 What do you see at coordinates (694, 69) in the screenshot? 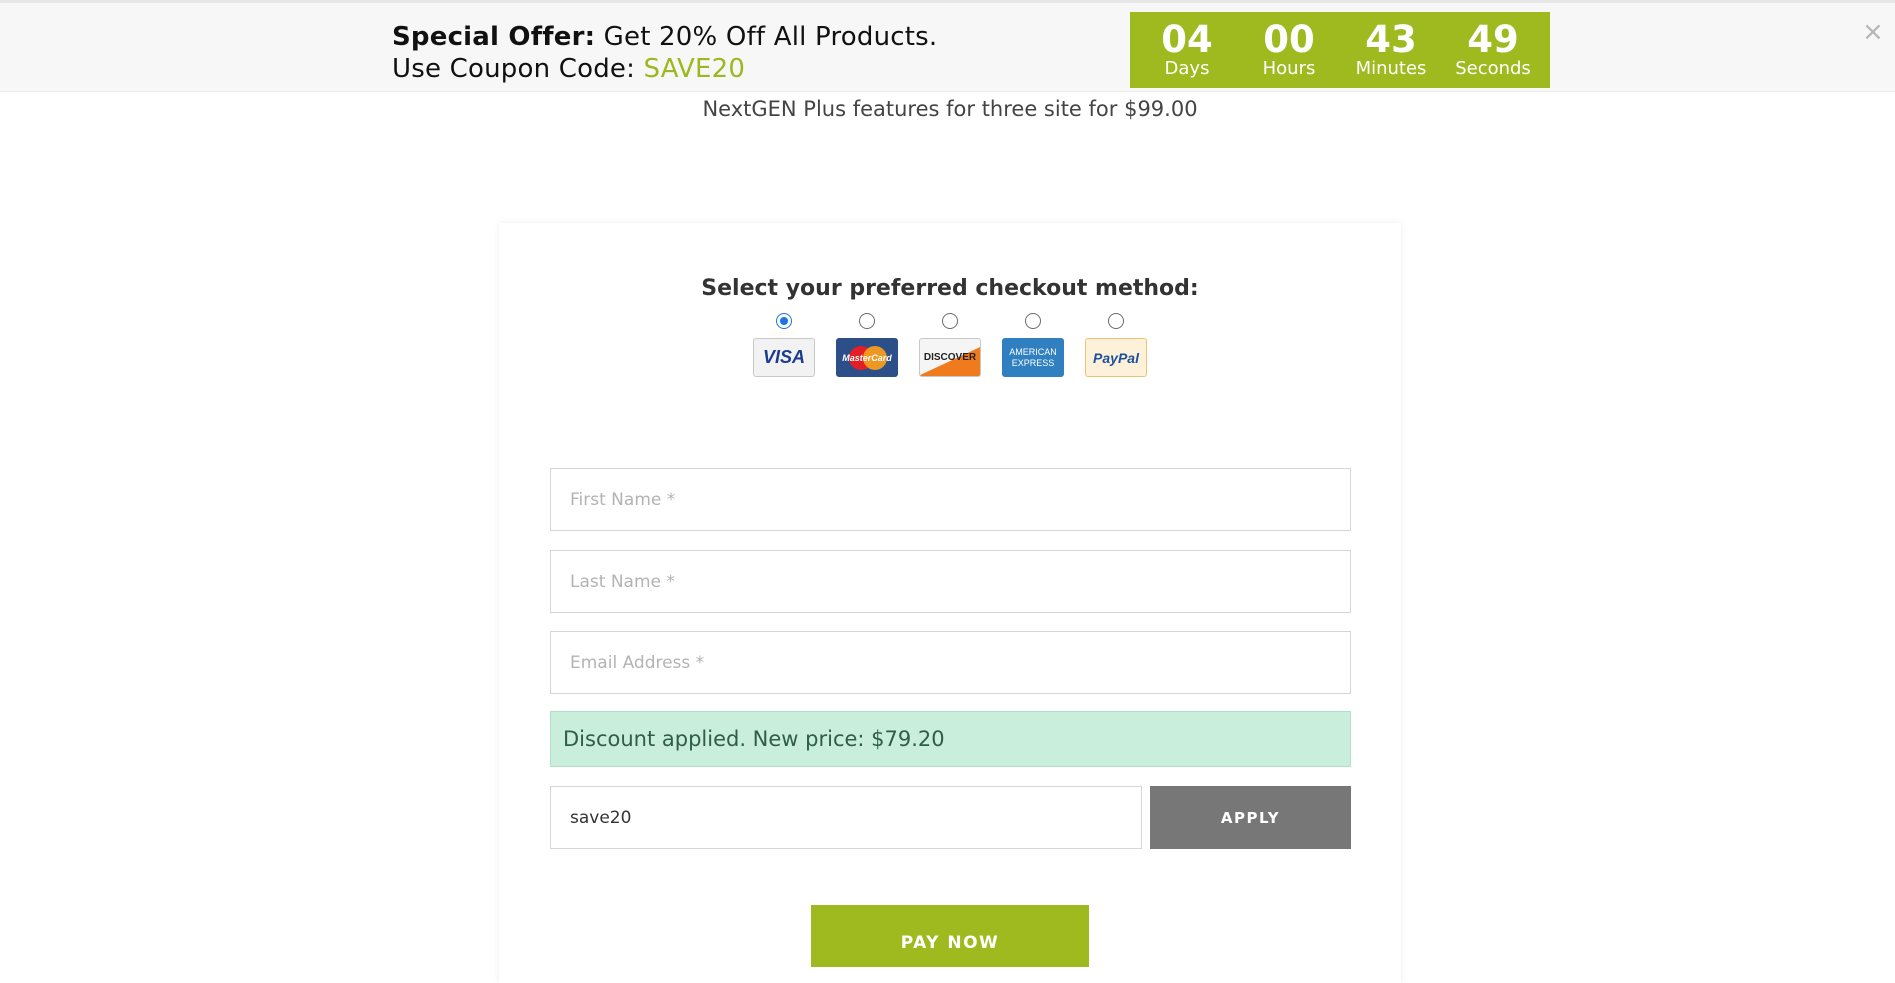
I see `coupon-code: SAVE20` at bounding box center [694, 69].